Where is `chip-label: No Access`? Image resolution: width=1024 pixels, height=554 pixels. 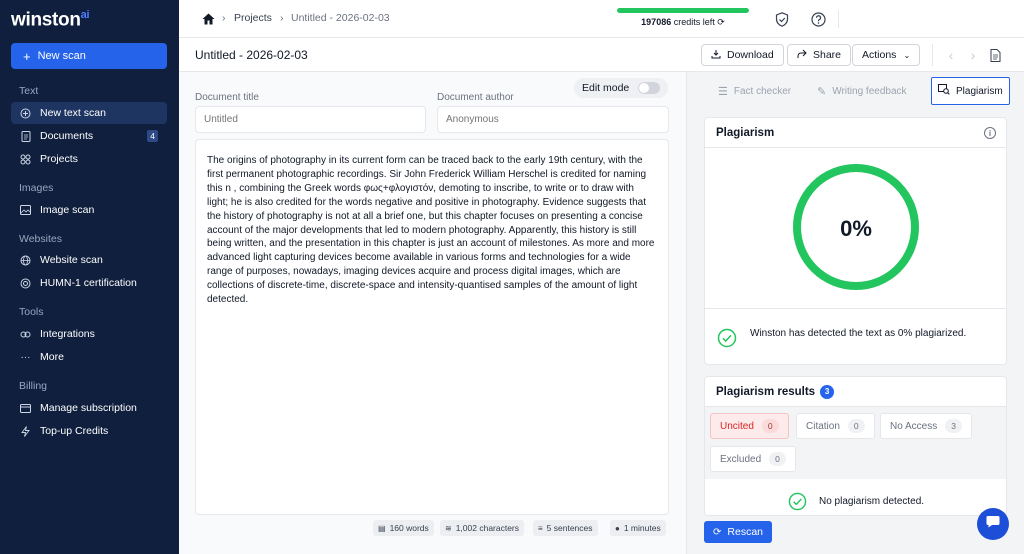 chip-label: No Access is located at coordinates (914, 426).